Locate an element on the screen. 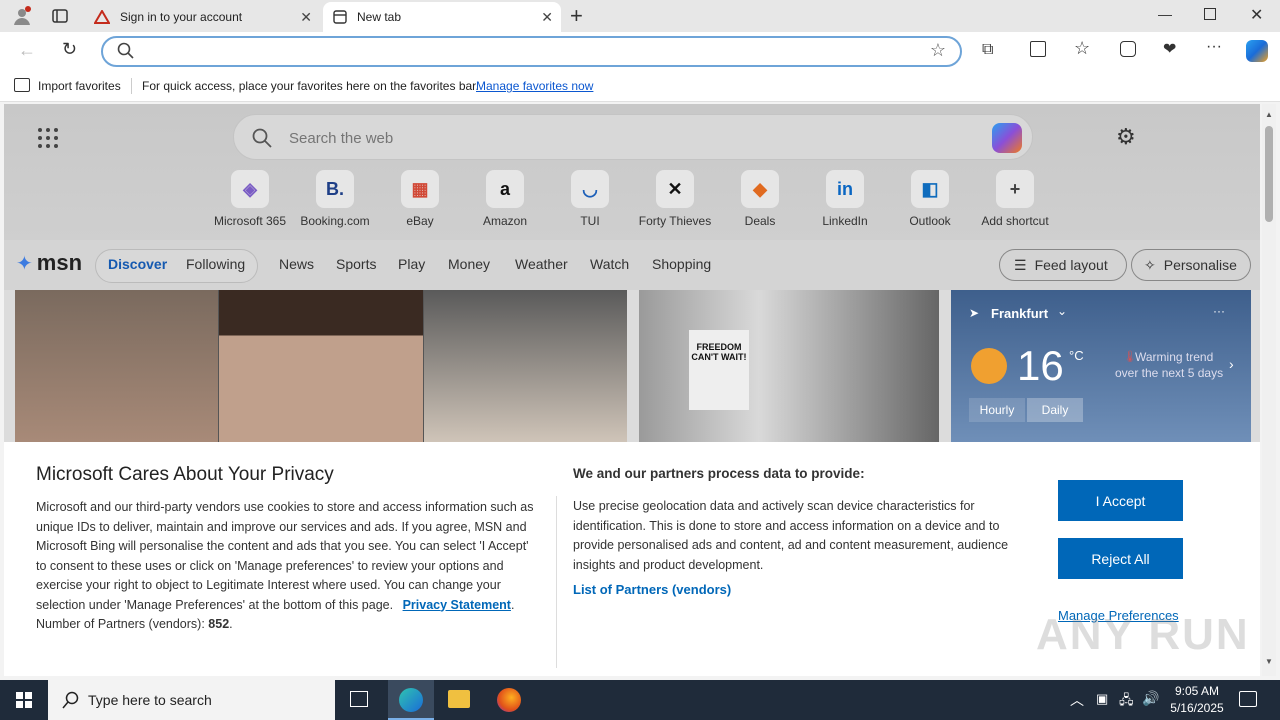 This screenshot has height=720, width=1280. shortcut-outlook: ◧ Outlook is located at coordinates (930, 199).